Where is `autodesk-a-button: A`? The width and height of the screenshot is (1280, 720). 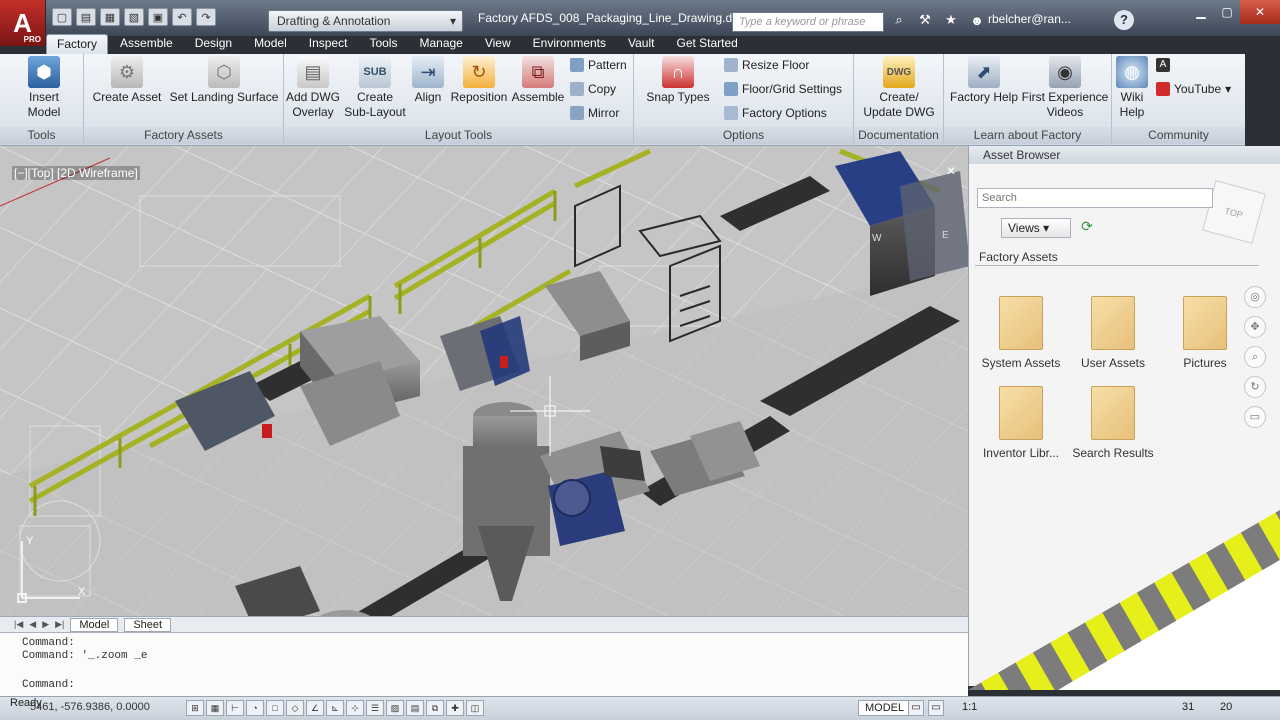
autodesk-a-button: A is located at coordinates (1163, 65).